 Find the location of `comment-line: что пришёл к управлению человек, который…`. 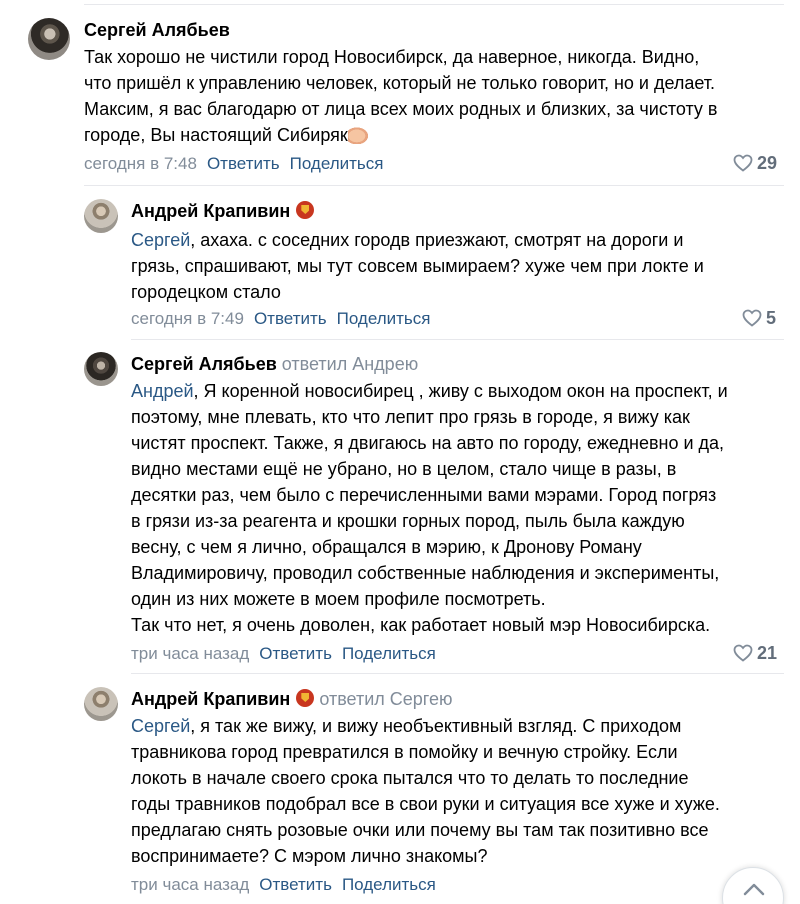

comment-line: что пришёл к управлению человек, который… is located at coordinates (400, 83).